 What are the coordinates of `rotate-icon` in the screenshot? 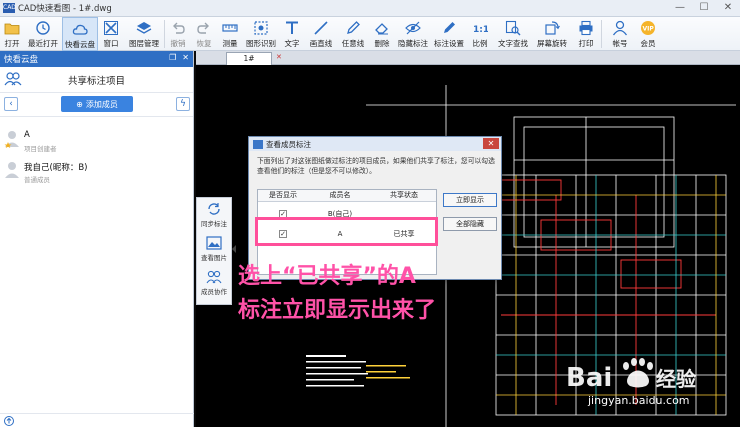 It's located at (552, 28).